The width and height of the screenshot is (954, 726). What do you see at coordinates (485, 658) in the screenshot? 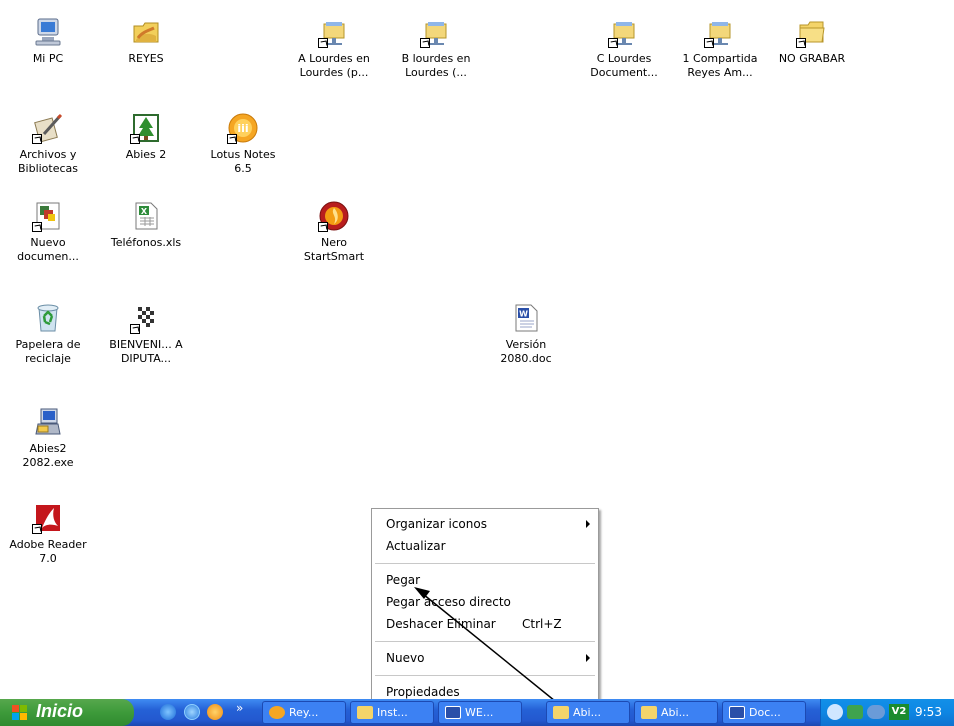
I see `menu-item-nuevo: Nuevo` at bounding box center [485, 658].